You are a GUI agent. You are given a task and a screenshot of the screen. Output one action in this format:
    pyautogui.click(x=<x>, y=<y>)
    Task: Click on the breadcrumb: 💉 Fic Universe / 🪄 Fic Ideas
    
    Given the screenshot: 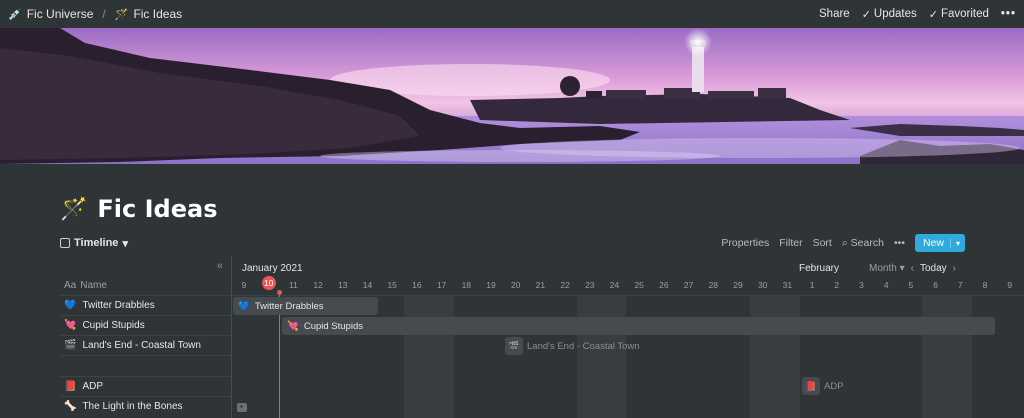 What is the action you would take?
    pyautogui.click(x=95, y=14)
    